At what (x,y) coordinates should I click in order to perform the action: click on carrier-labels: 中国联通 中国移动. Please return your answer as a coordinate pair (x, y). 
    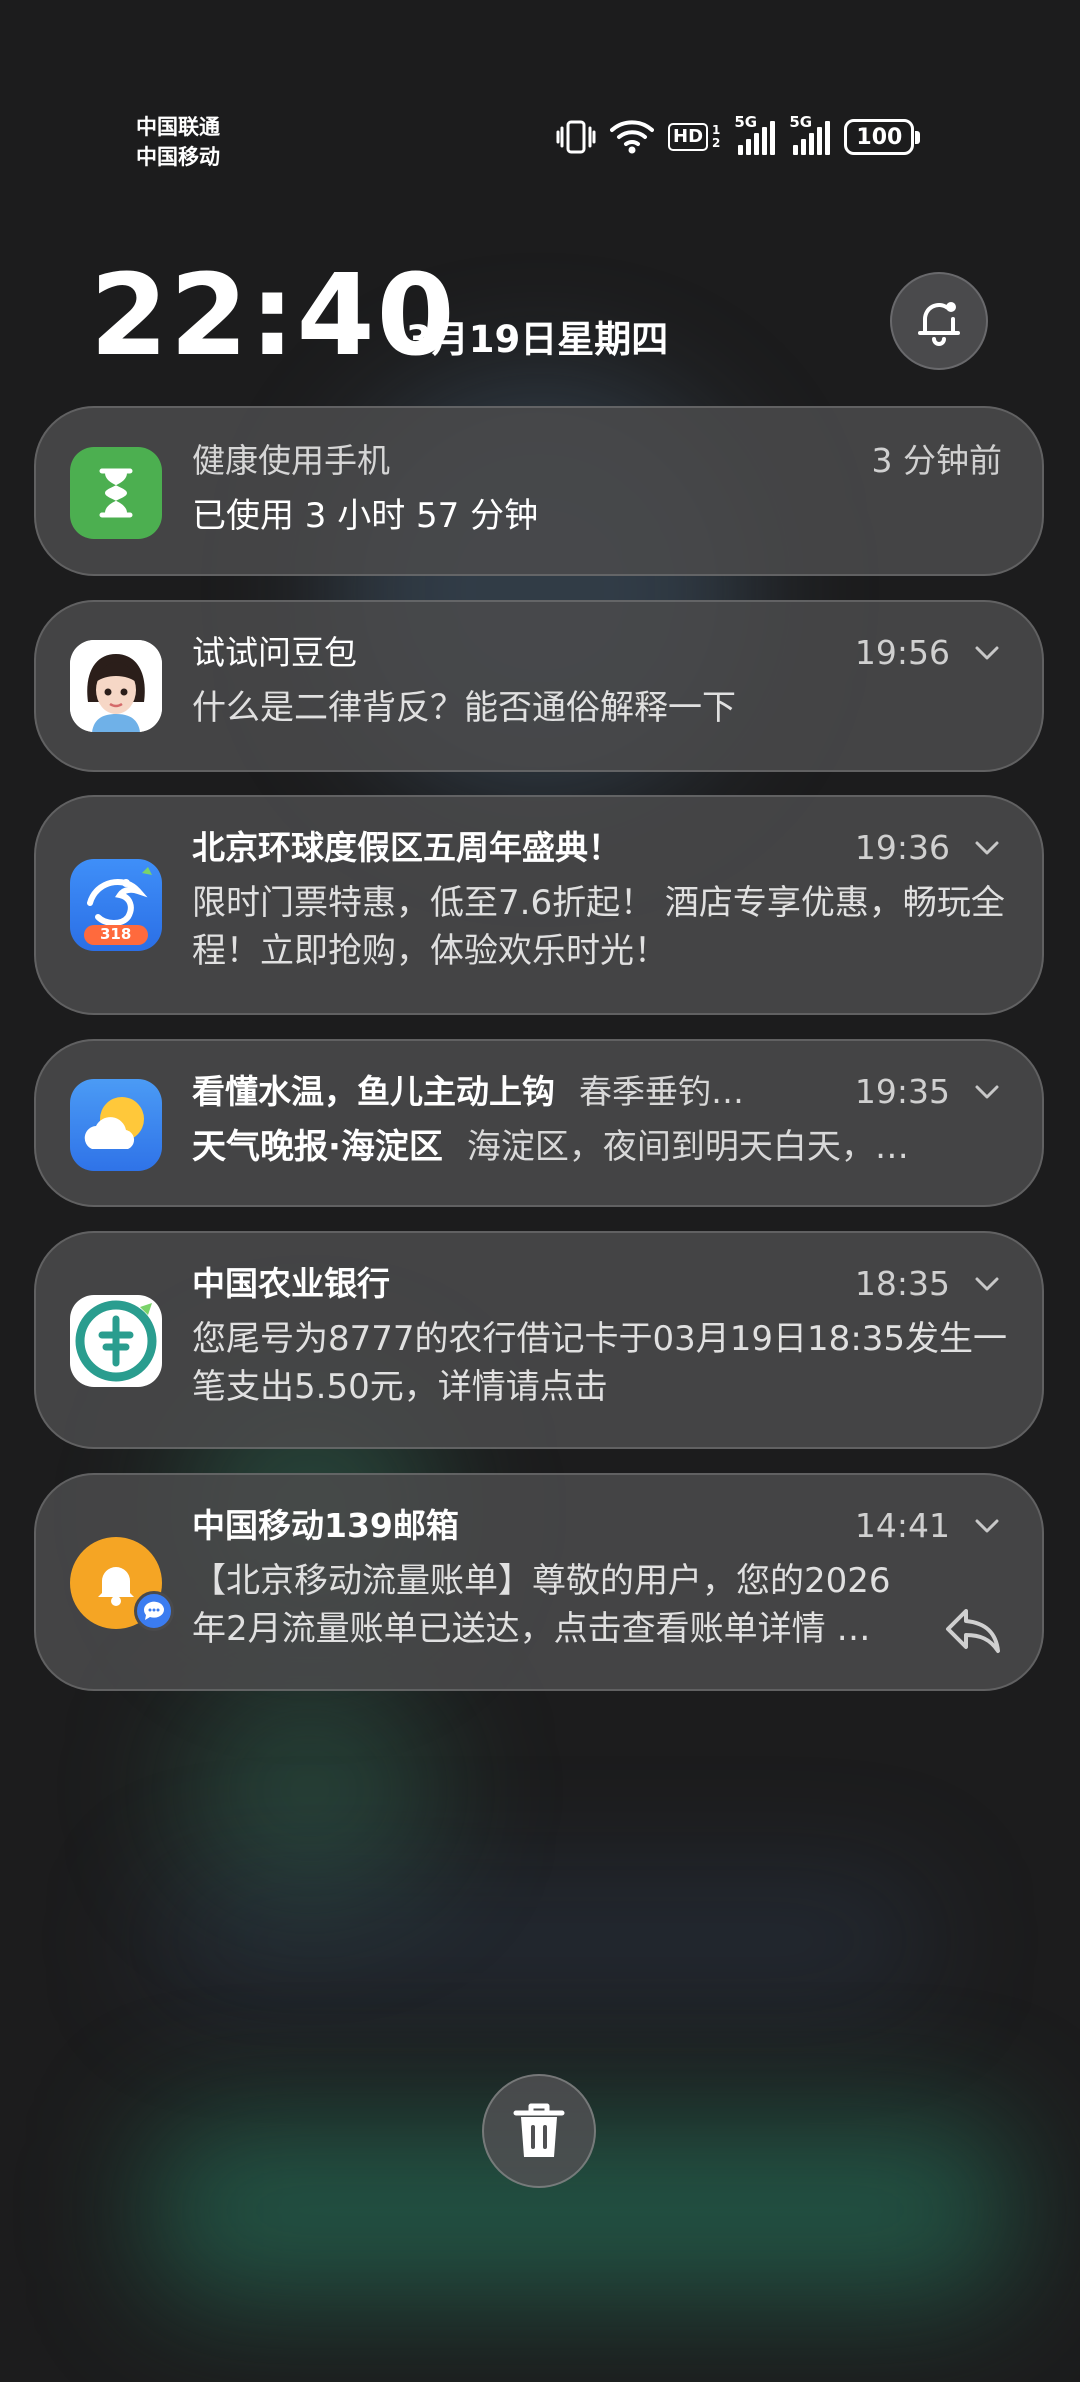
    Looking at the image, I should click on (178, 142).